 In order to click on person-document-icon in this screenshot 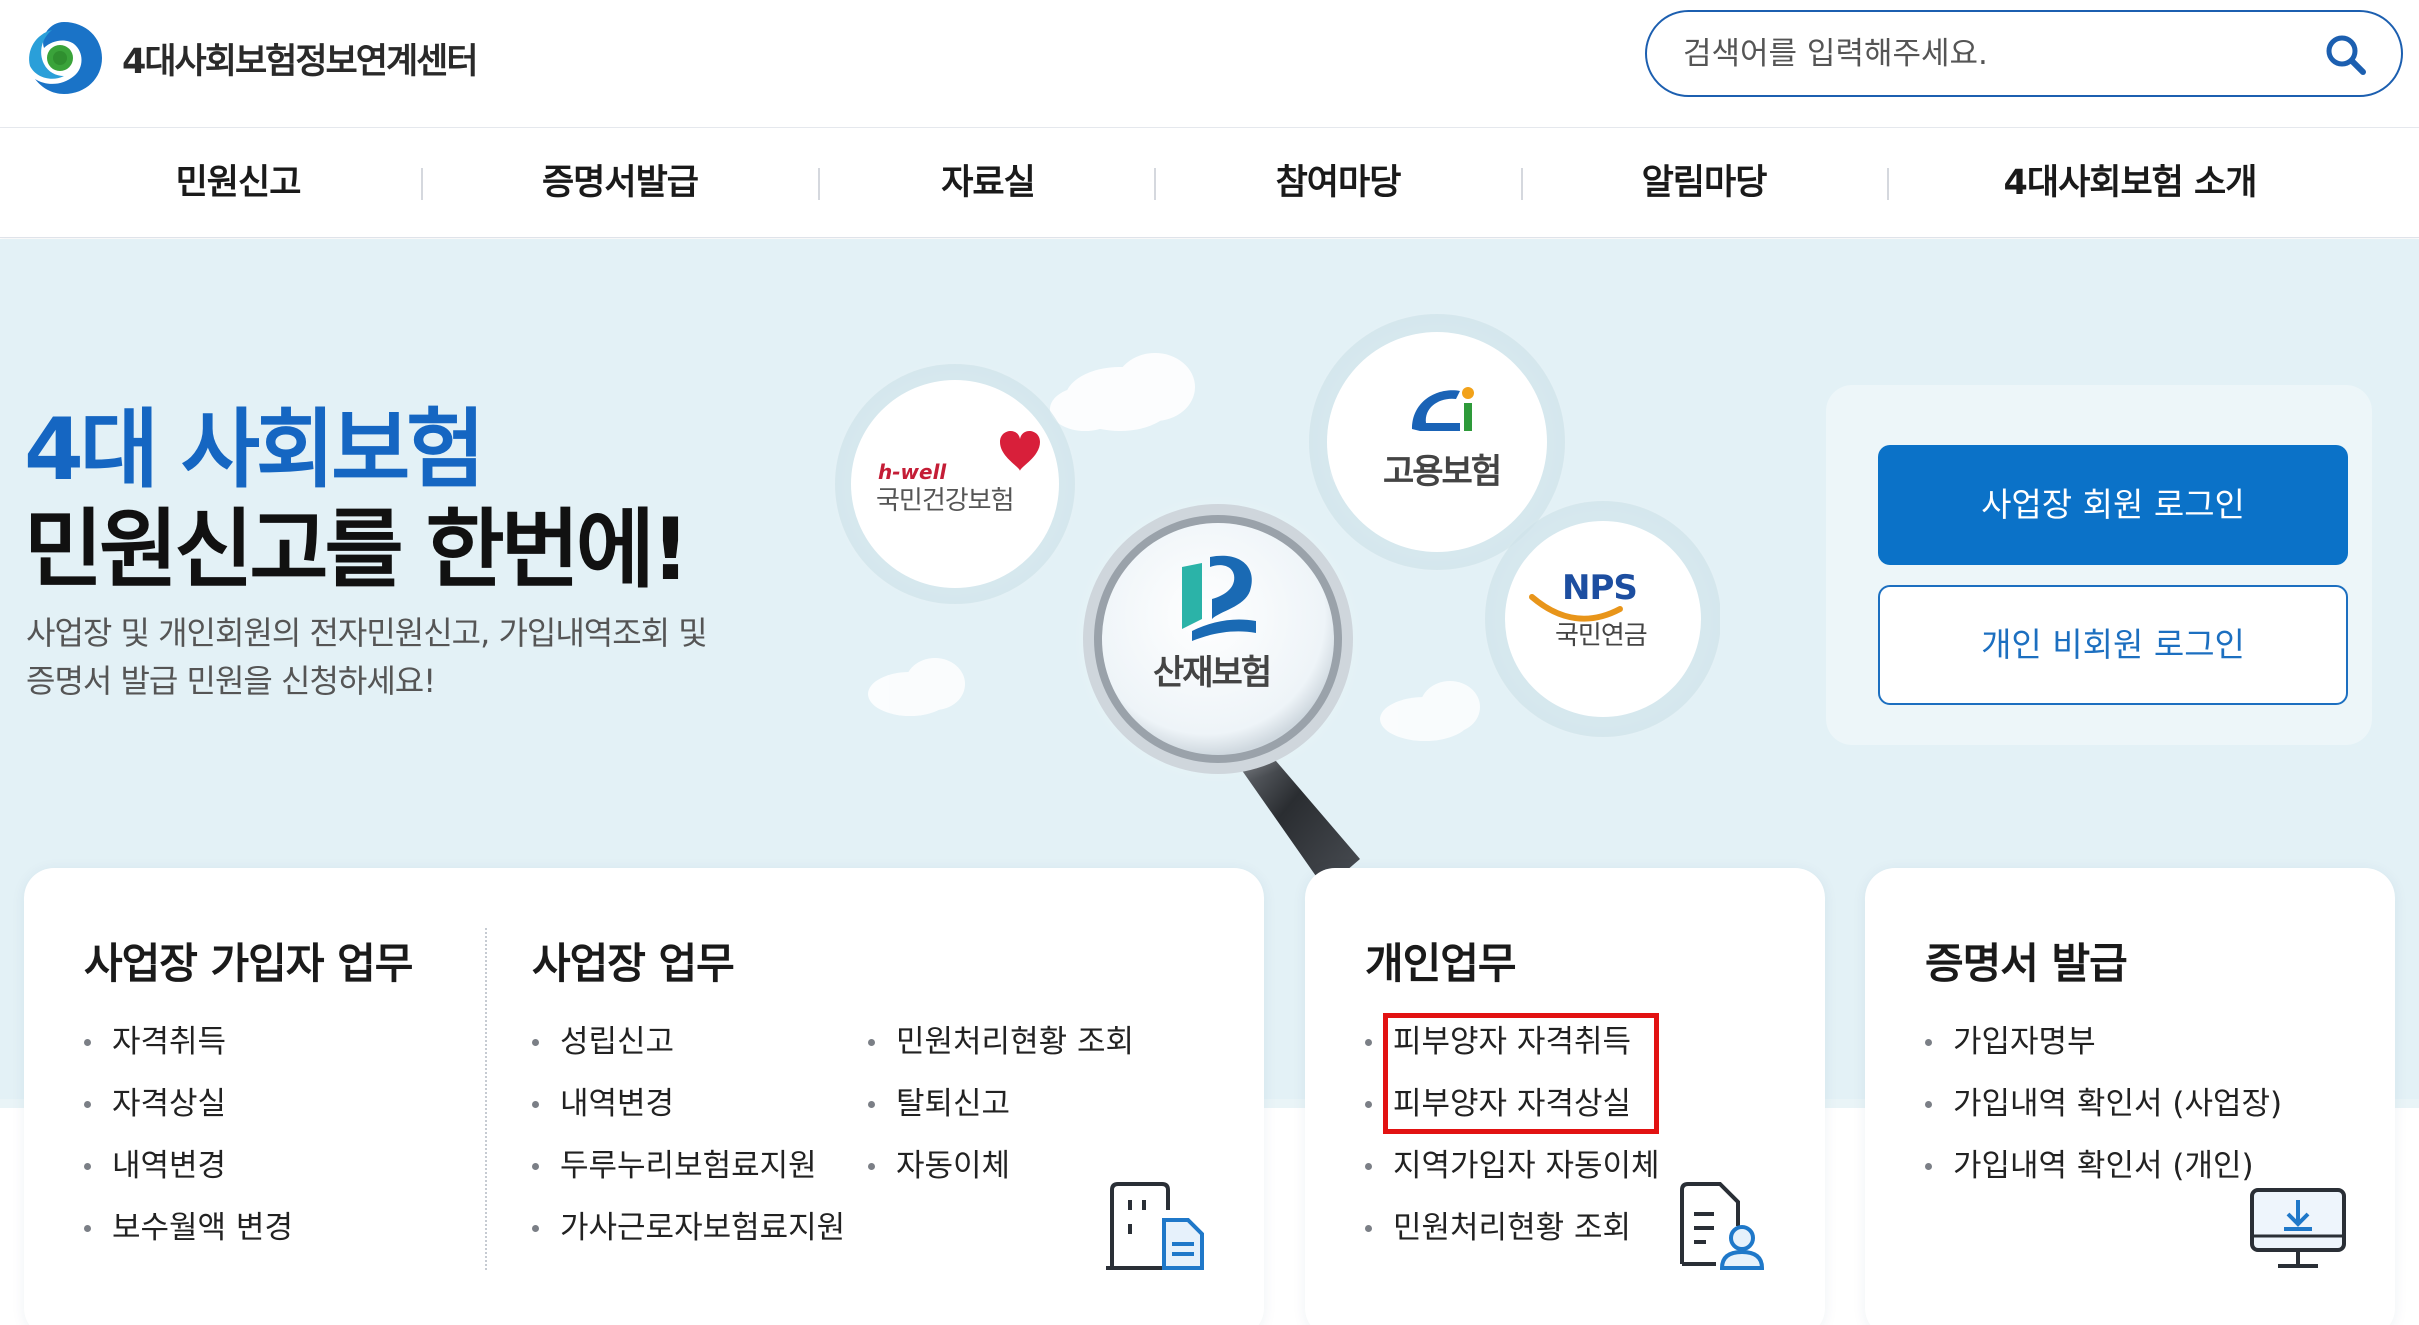, I will do `click(1722, 1226)`.